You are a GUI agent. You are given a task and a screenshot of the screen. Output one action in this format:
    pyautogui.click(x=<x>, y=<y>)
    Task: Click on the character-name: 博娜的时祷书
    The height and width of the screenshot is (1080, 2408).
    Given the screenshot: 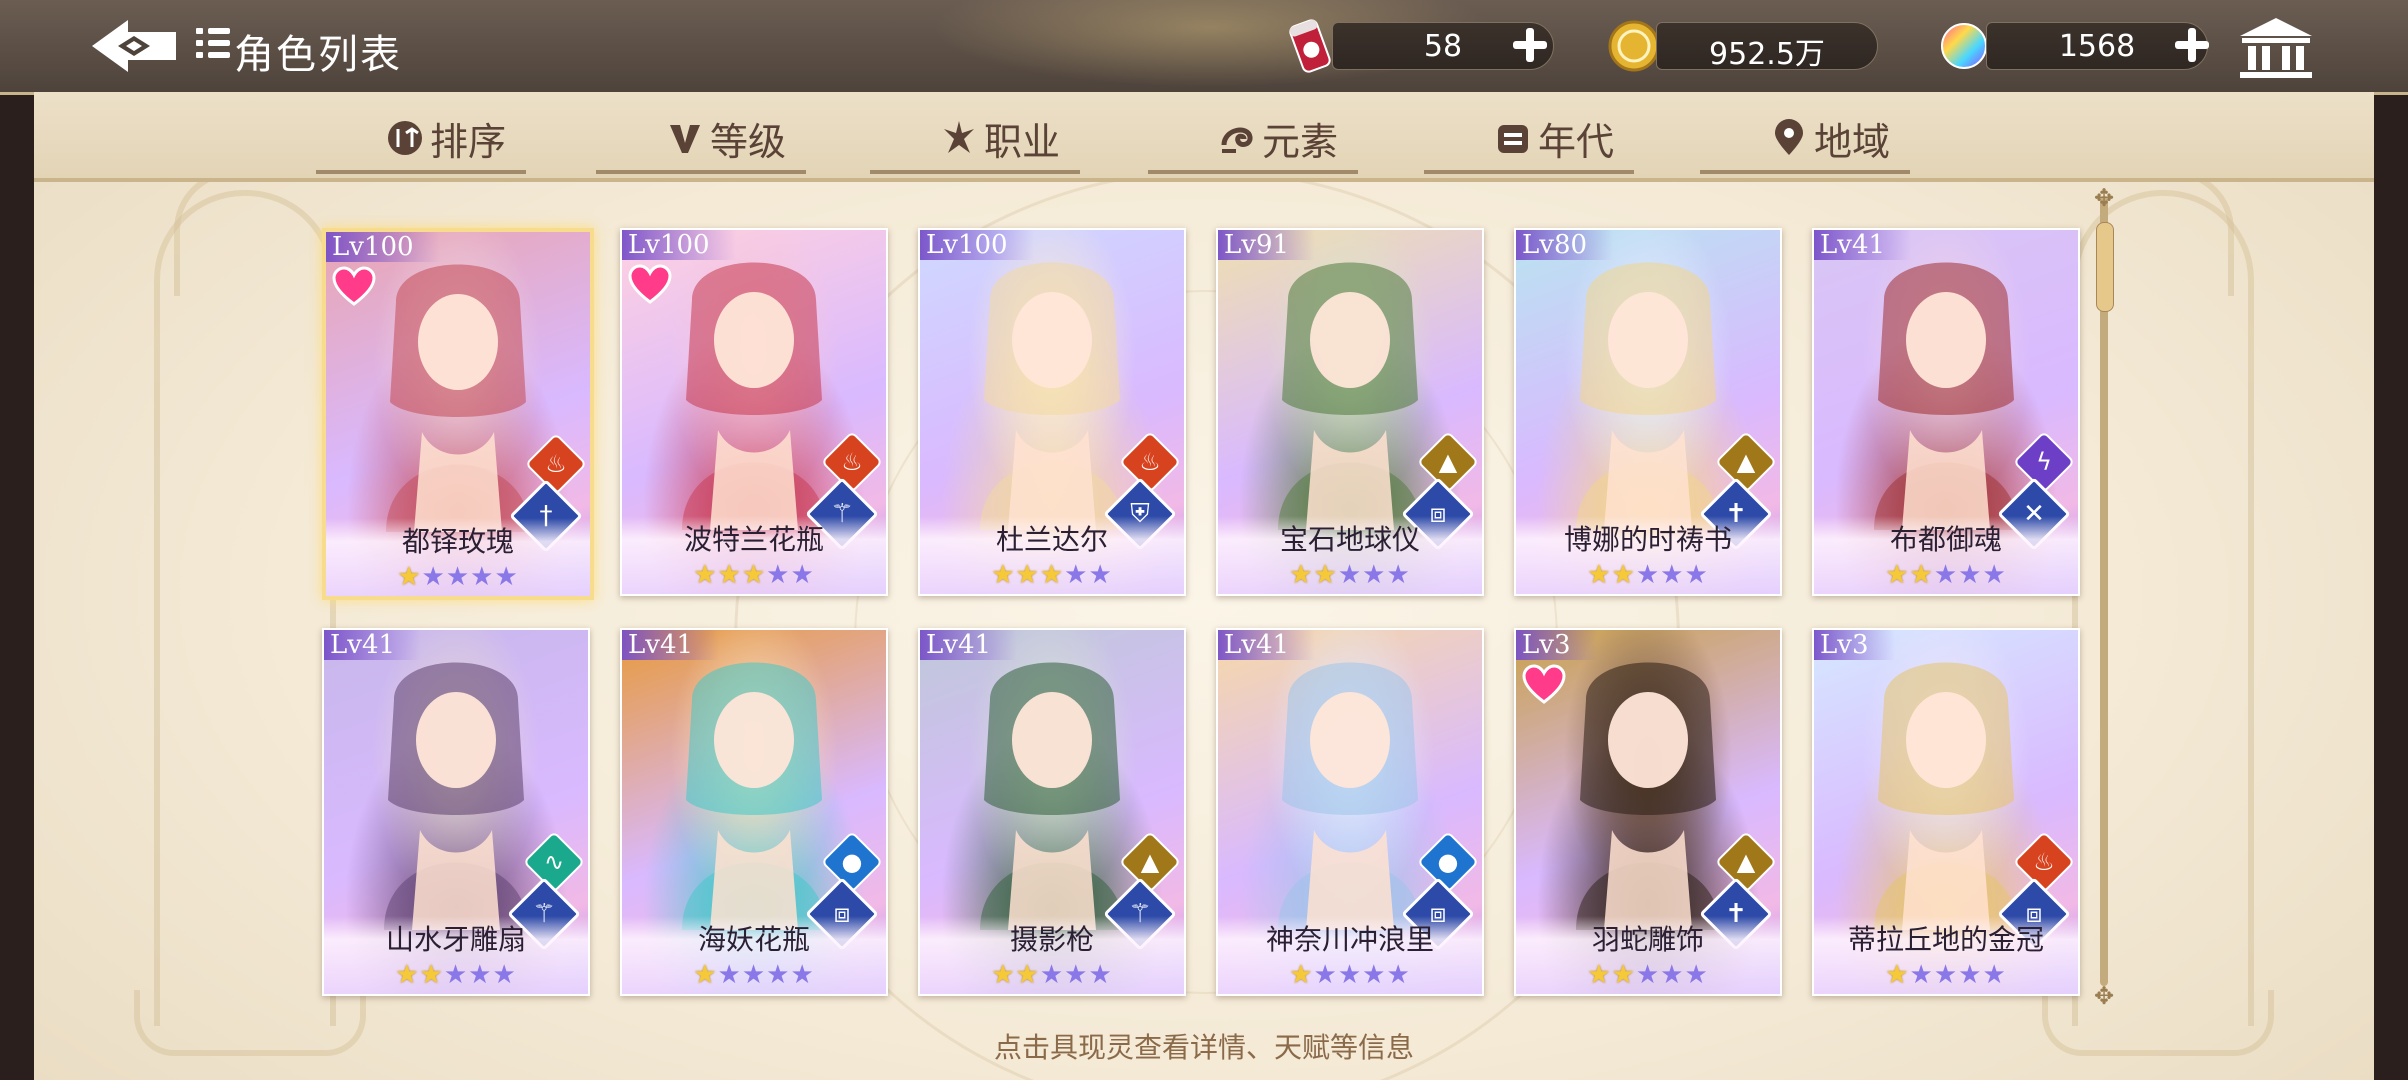 What is the action you would take?
    pyautogui.click(x=1647, y=539)
    